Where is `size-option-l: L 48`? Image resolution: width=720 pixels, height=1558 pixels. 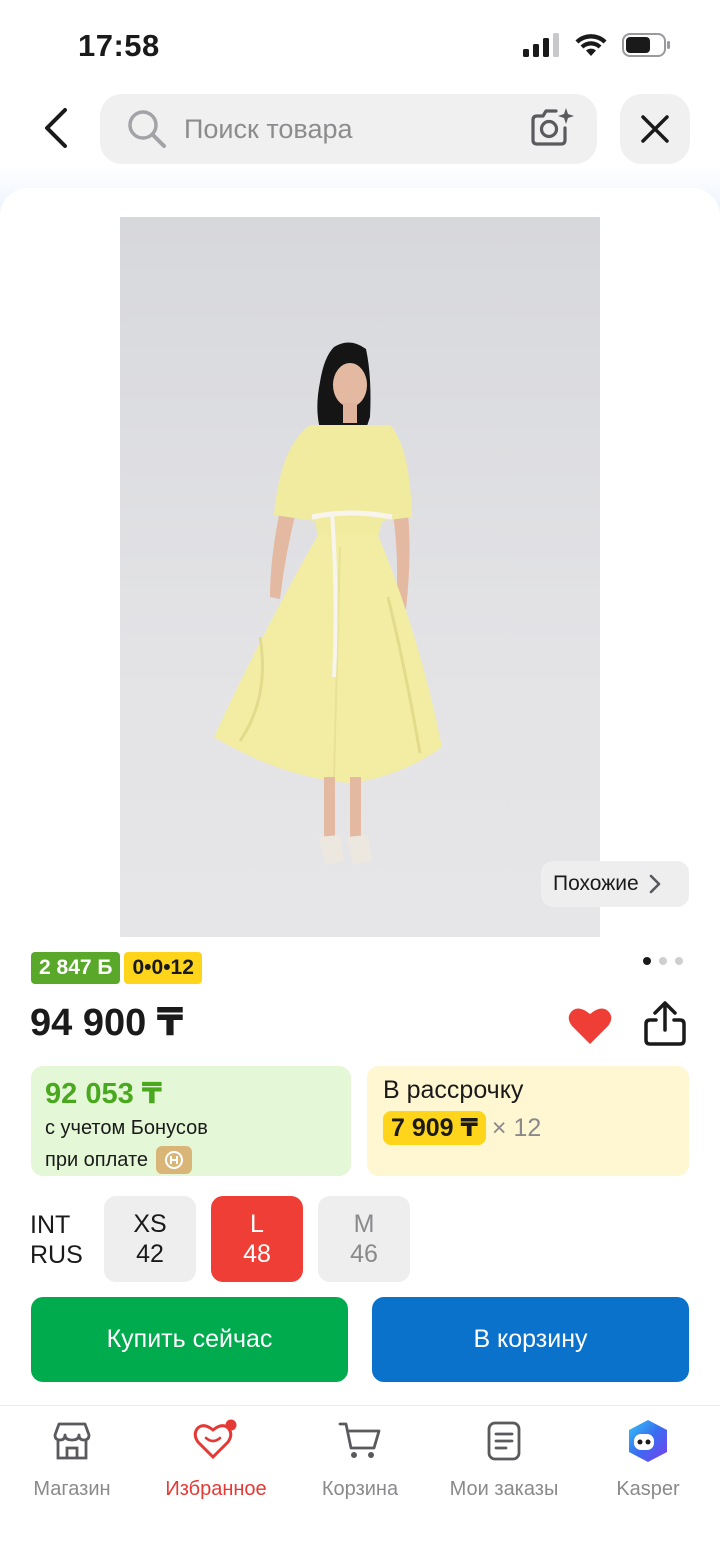 size-option-l: L 48 is located at coordinates (257, 1239).